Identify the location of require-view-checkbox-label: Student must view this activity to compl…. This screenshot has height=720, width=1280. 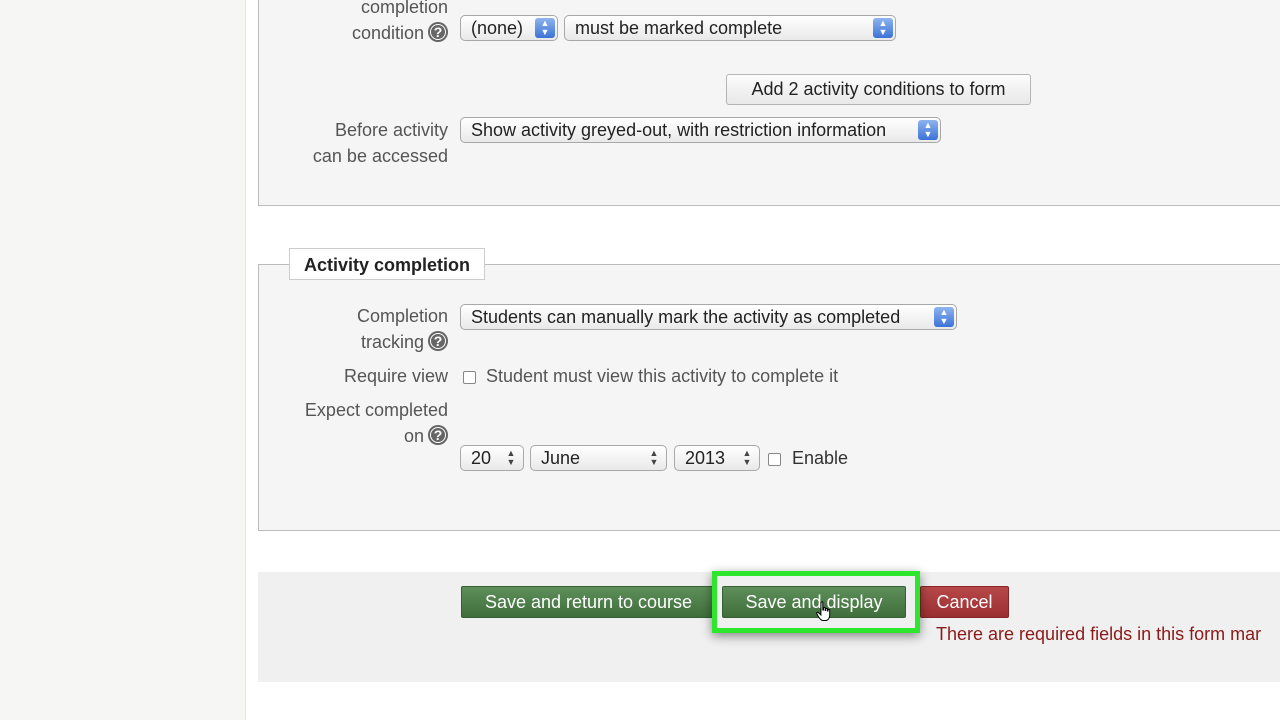
(662, 376).